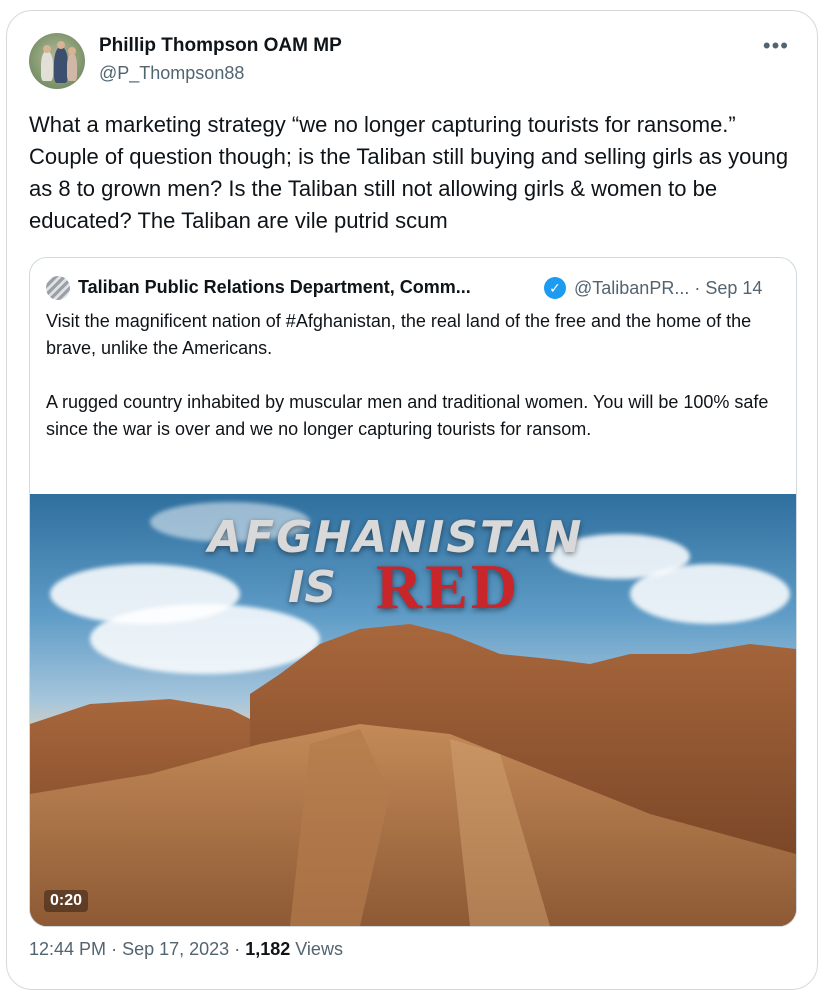 Image resolution: width=826 pixels, height=1000 pixels. I want to click on quoted-author-avatar, so click(58, 288).